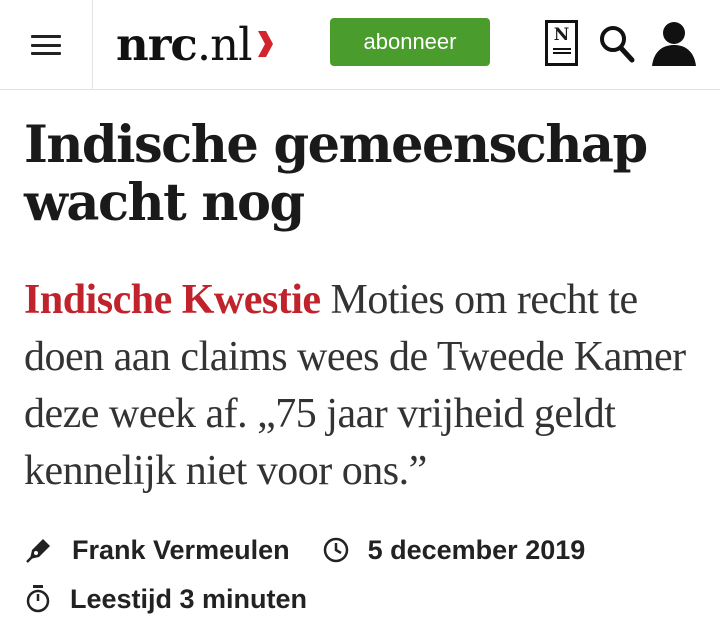  Describe the element at coordinates (189, 598) in the screenshot. I see `reading-time: Leestijd 3 minuten` at that location.